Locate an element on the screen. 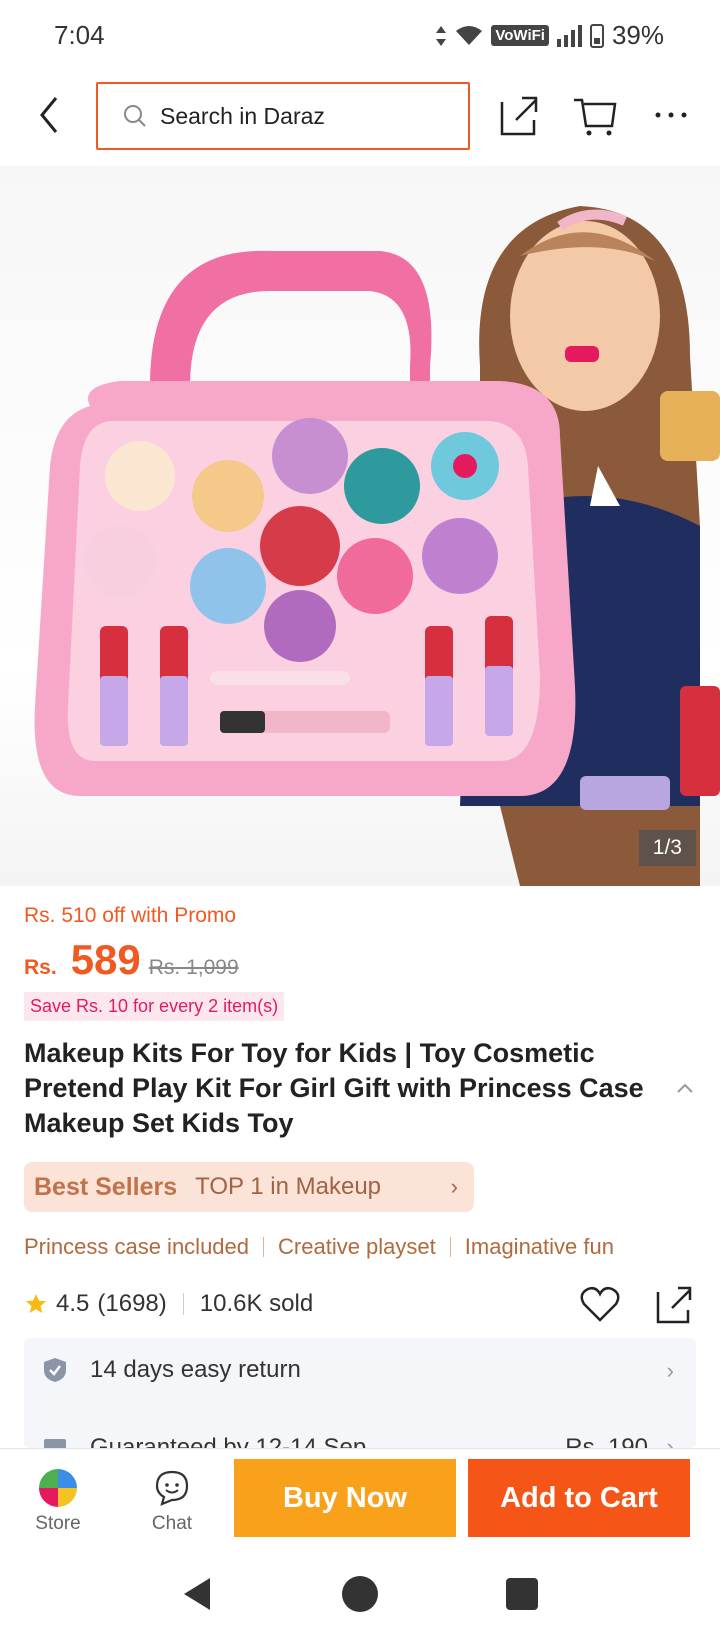  vowifi-badge: VoWiFi is located at coordinates (520, 35).